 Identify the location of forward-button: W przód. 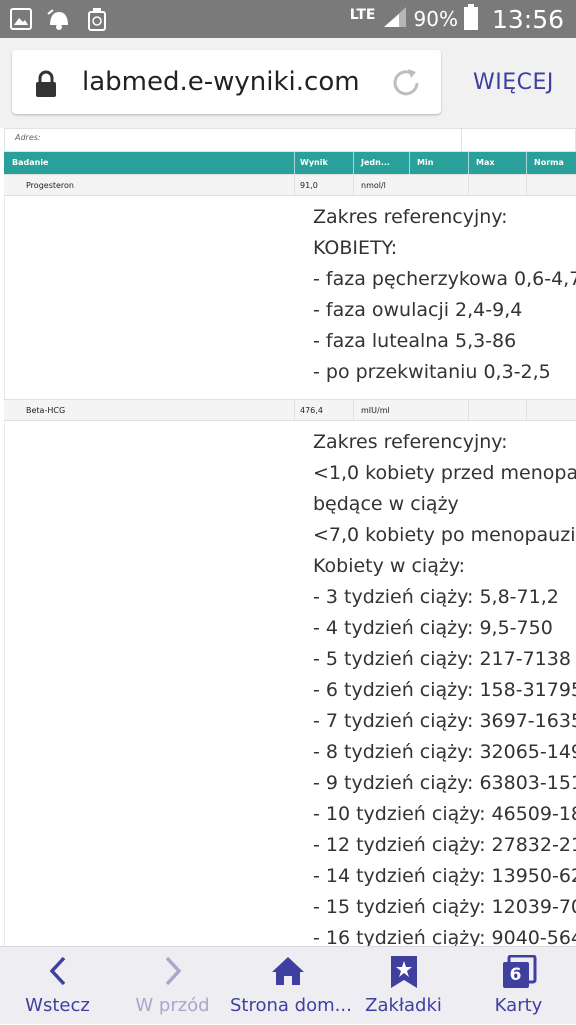
(172, 986).